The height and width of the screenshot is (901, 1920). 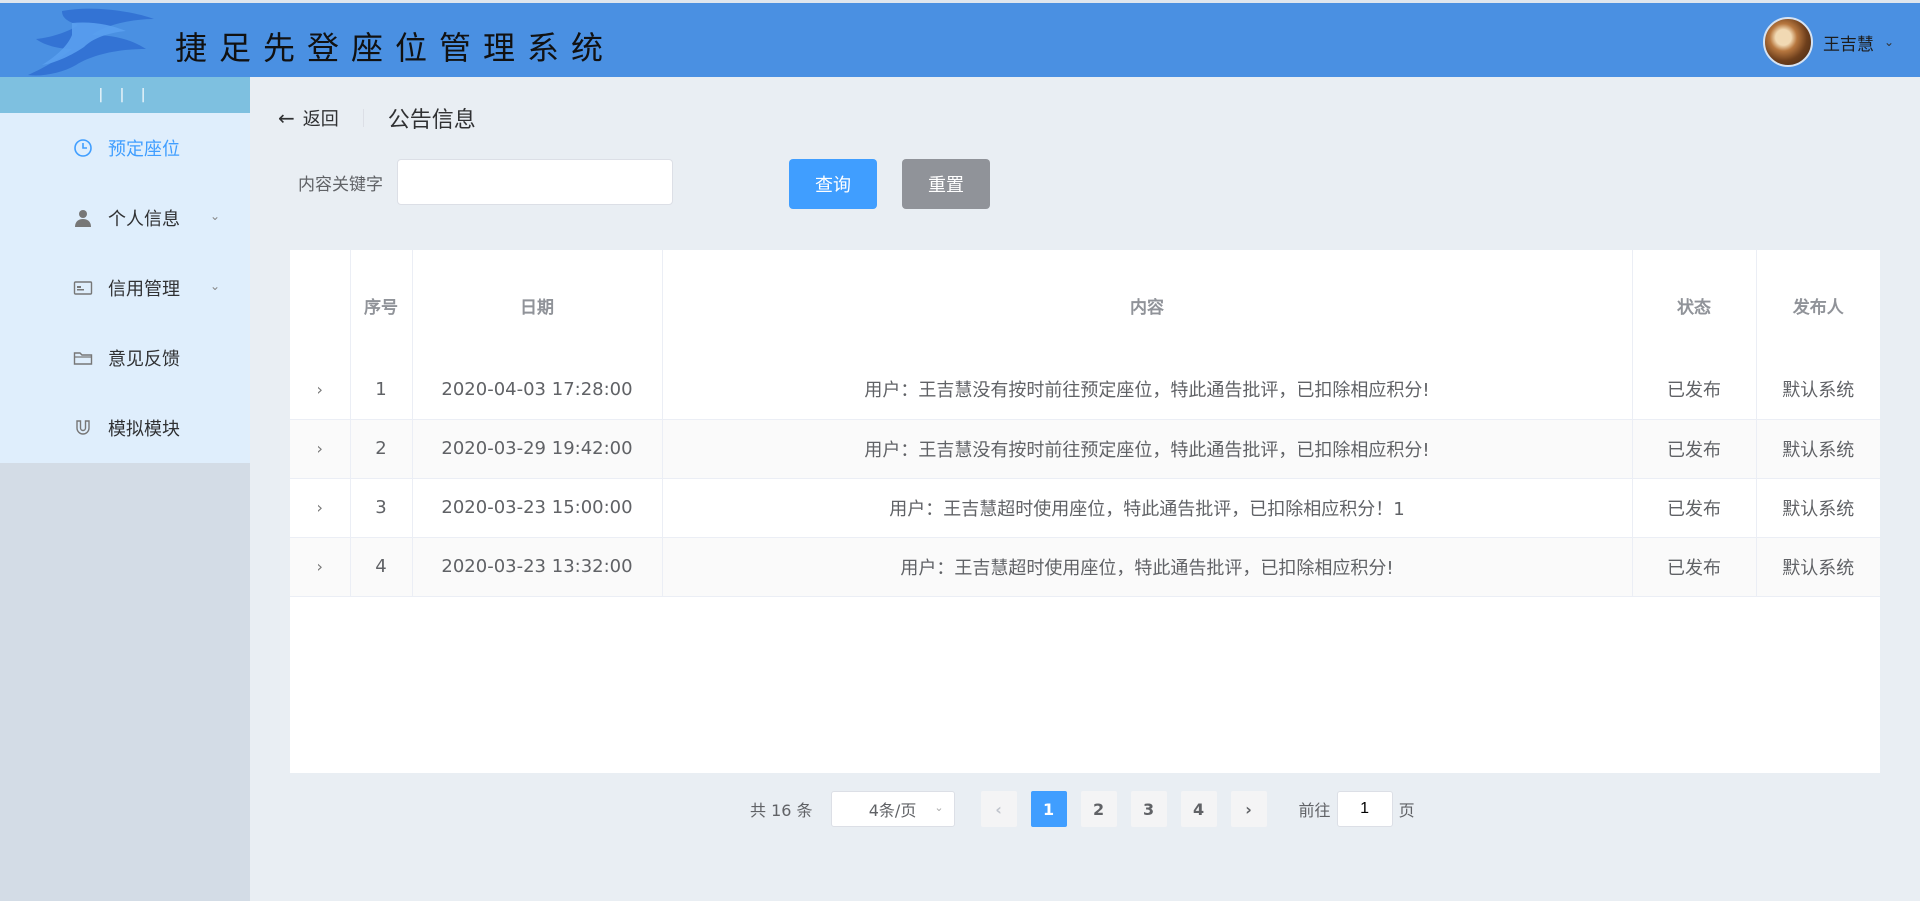 I want to click on sidebar-item-personal-info: 个人信息 ⌄, so click(x=125, y=218).